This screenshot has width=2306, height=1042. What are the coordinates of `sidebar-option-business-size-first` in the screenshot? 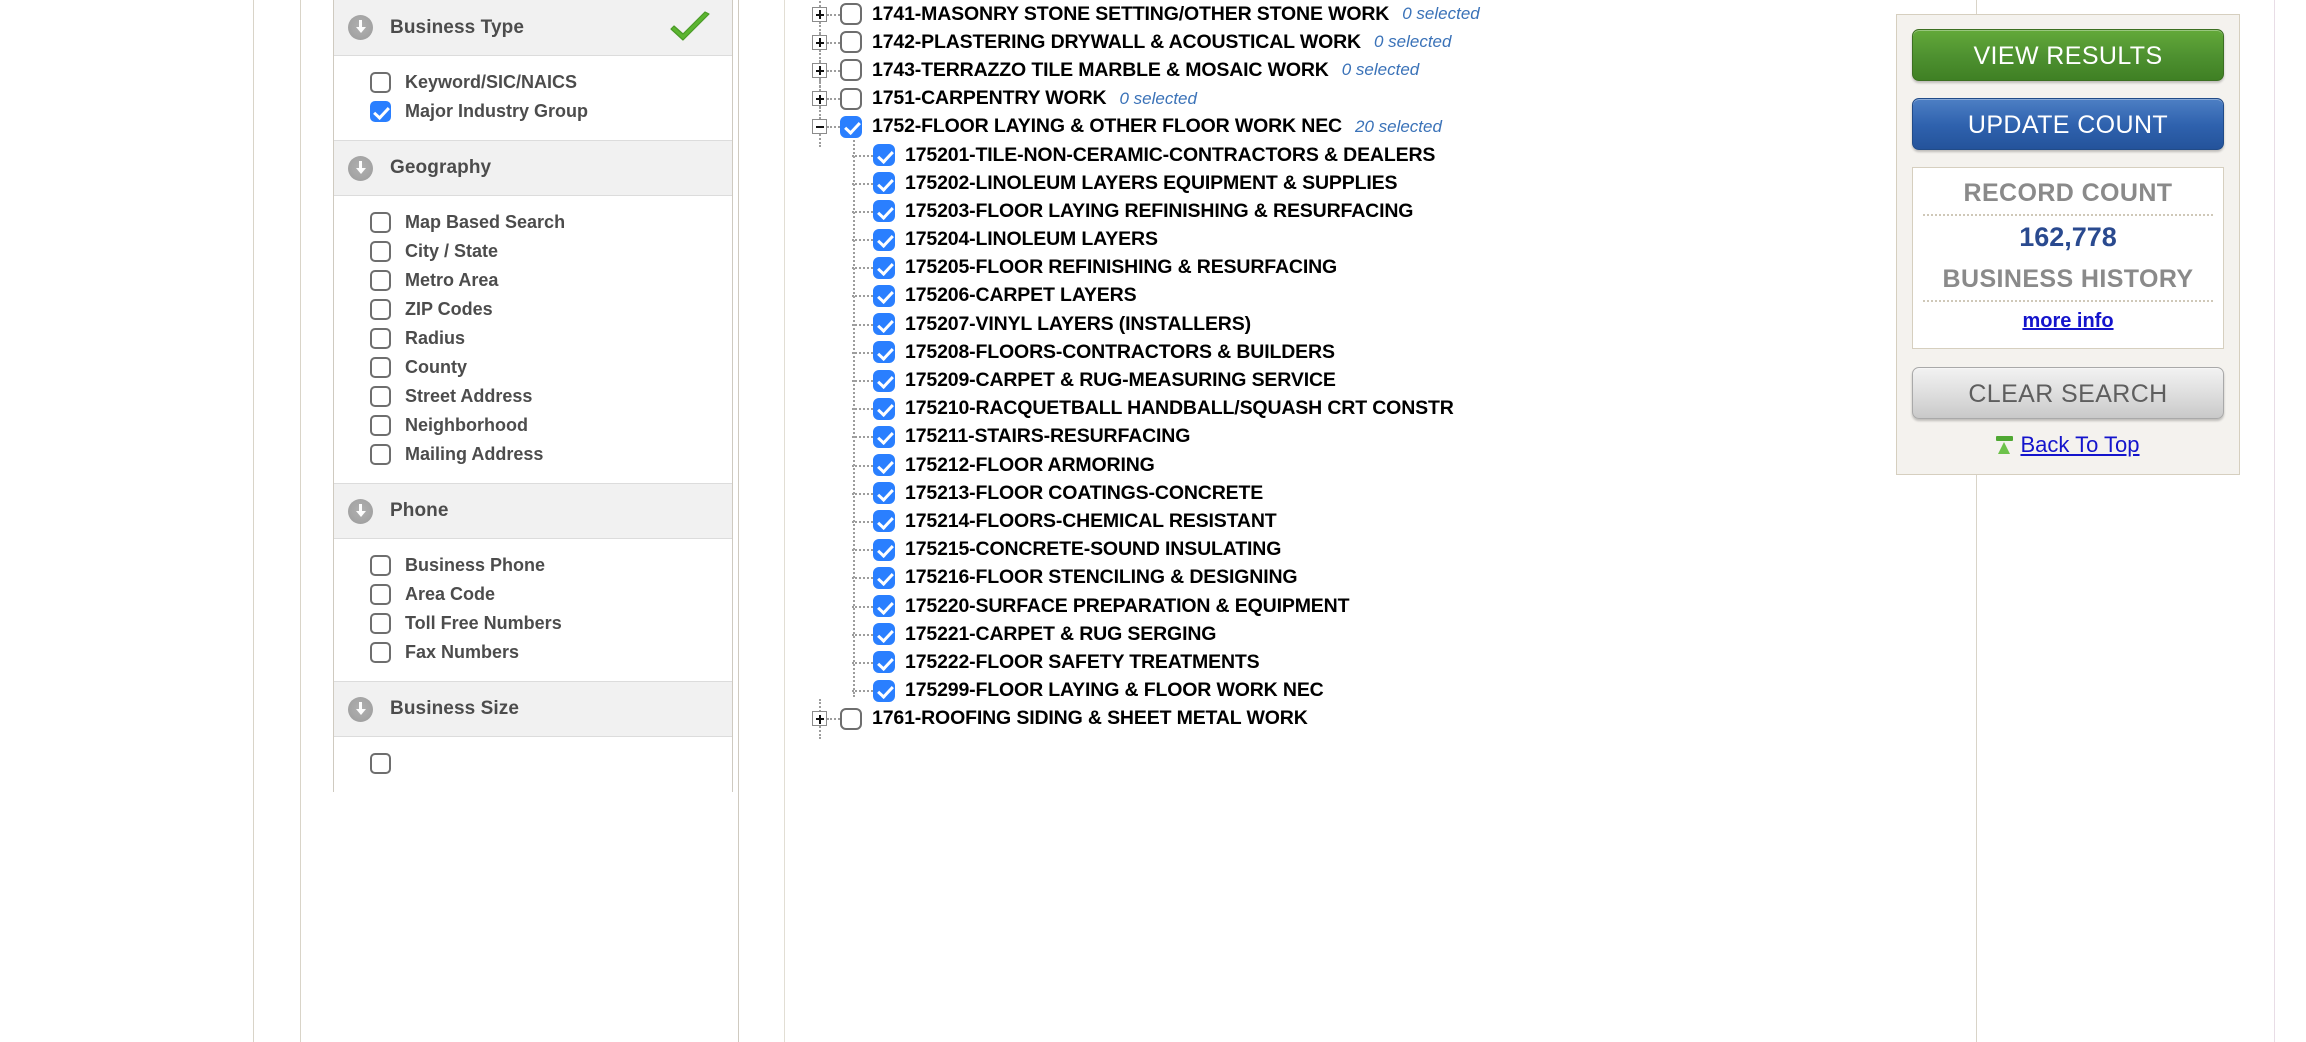 It's located at (533, 763).